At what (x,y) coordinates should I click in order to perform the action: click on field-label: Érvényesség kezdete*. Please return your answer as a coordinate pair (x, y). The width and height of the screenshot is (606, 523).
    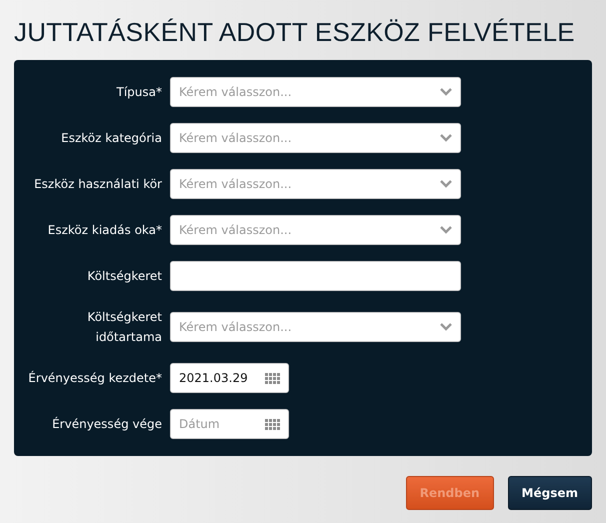
    Looking at the image, I should click on (95, 378).